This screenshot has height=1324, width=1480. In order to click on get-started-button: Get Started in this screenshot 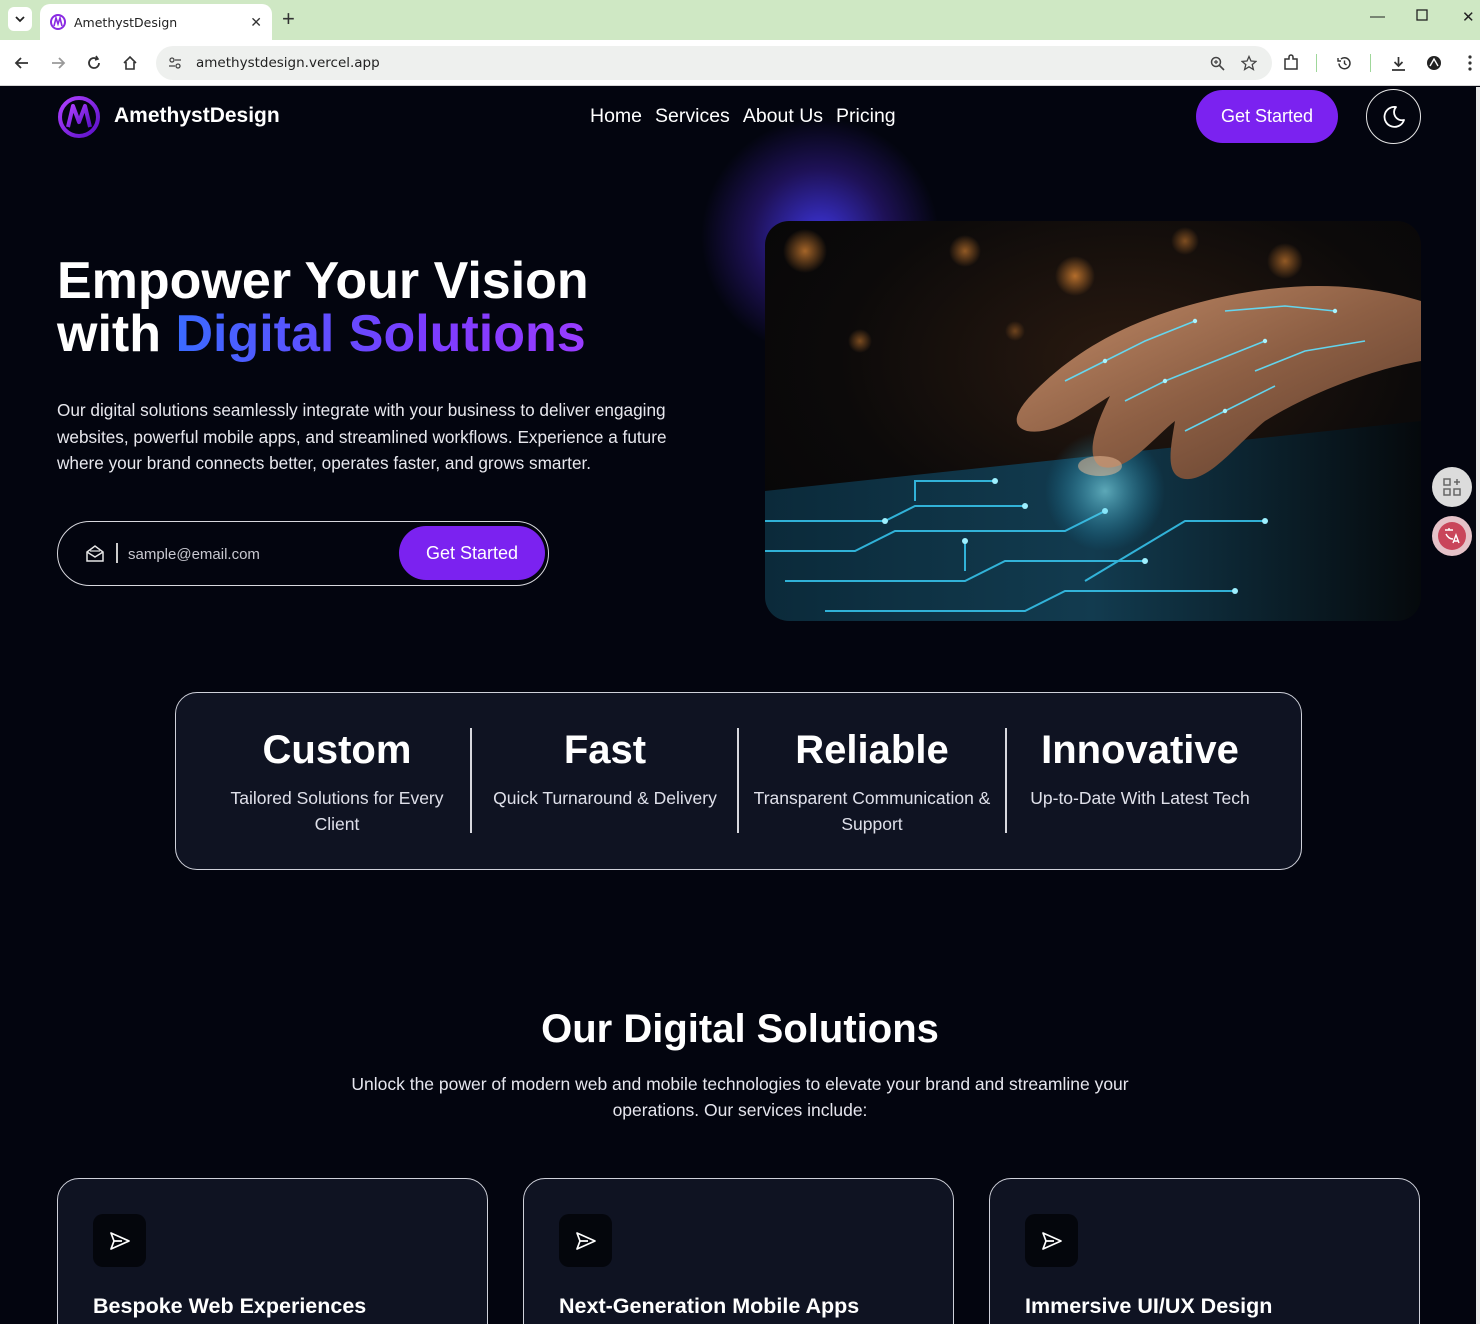, I will do `click(1267, 116)`.